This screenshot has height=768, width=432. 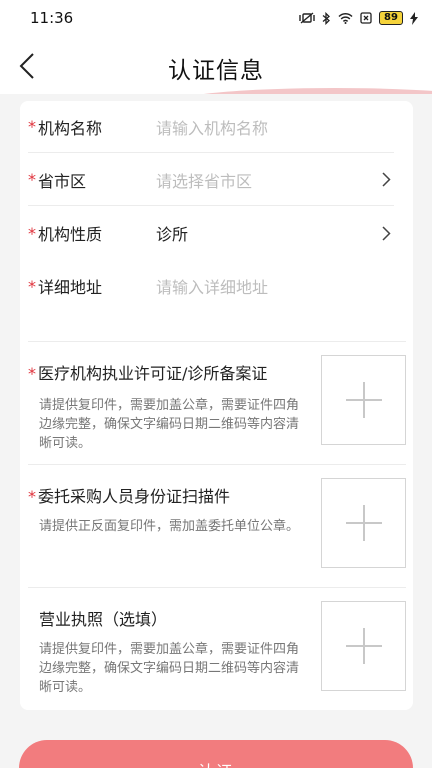 I want to click on region-select: 请选择省市区, so click(x=267, y=180).